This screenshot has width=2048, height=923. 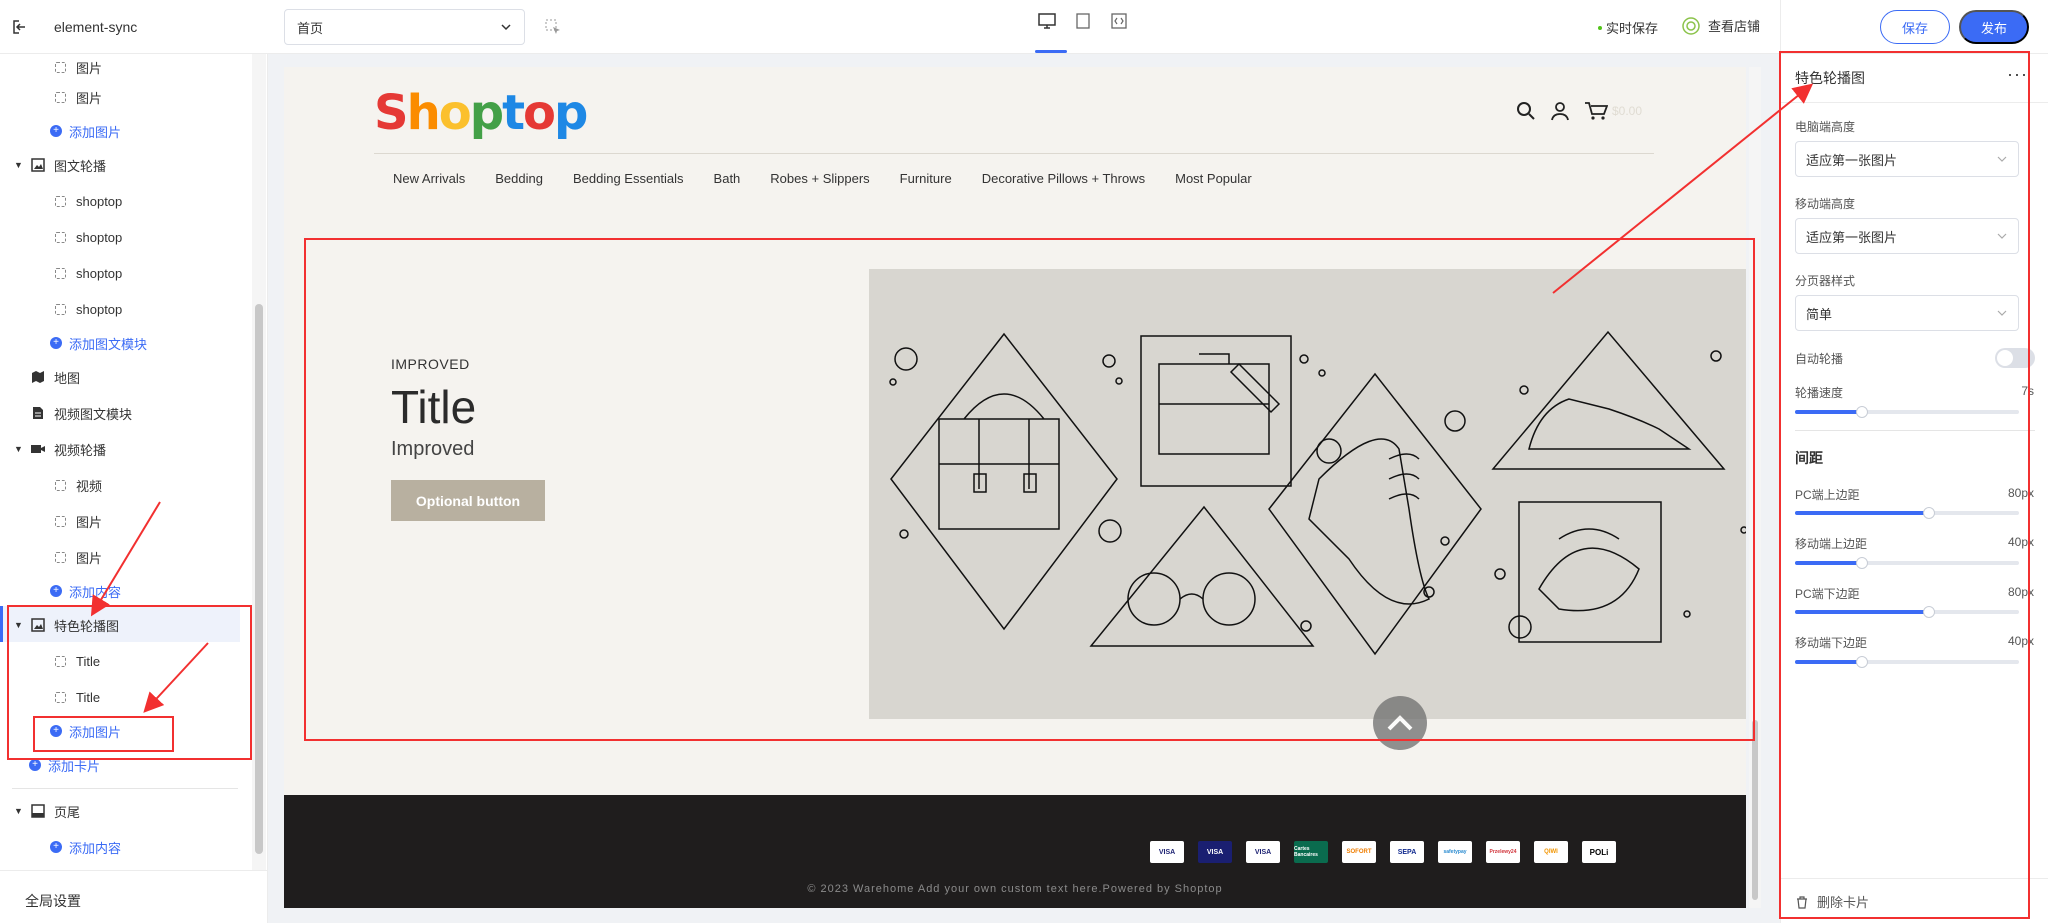 I want to click on header-icons: $0.00, so click(x=1579, y=111).